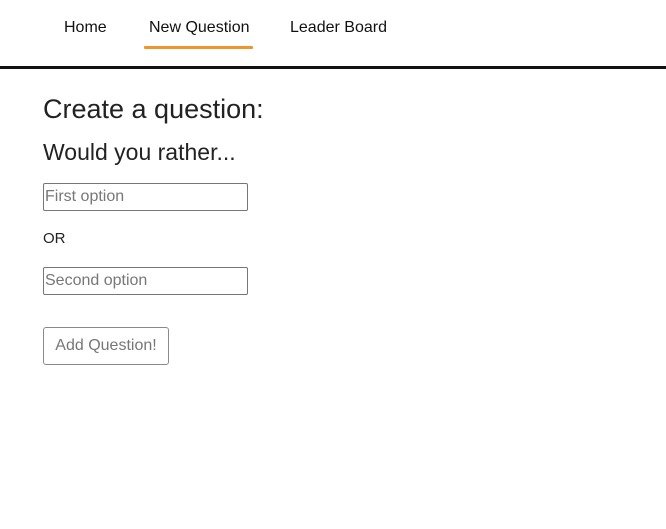 The image size is (666, 529). Describe the element at coordinates (338, 28) in the screenshot. I see `nav-item-leader-board: Leader Board` at that location.